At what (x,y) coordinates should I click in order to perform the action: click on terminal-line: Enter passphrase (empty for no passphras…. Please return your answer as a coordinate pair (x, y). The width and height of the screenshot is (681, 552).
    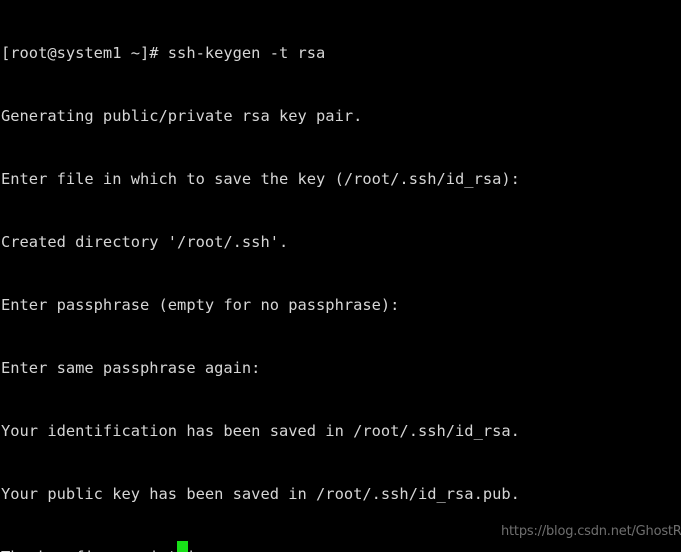
    Looking at the image, I should click on (205, 305).